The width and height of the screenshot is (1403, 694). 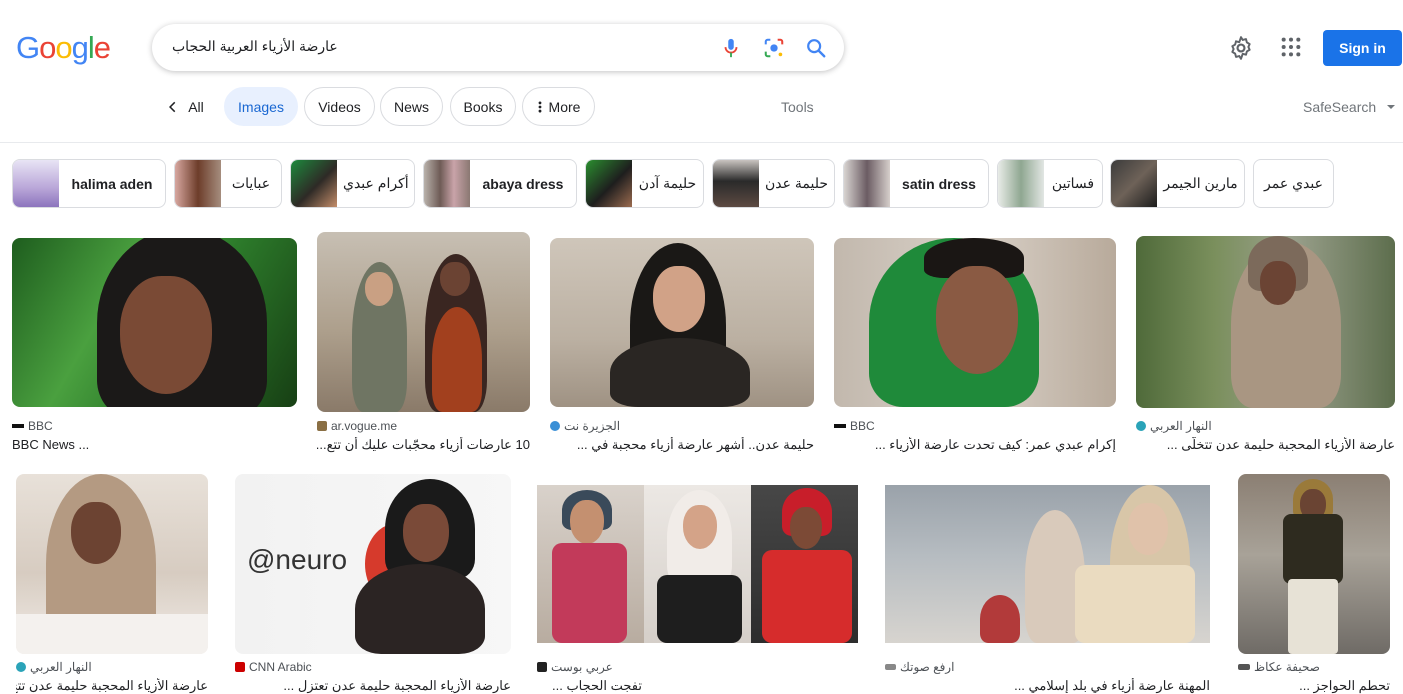 I want to click on dropdown-arrow-icon, so click(x=1391, y=107).